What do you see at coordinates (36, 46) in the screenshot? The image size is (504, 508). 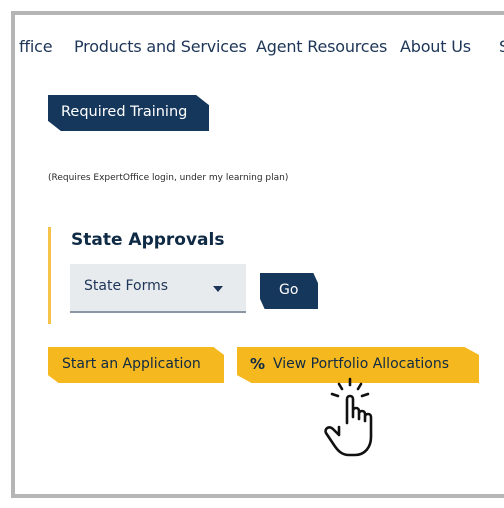 I see `nav-item-office: ffice` at bounding box center [36, 46].